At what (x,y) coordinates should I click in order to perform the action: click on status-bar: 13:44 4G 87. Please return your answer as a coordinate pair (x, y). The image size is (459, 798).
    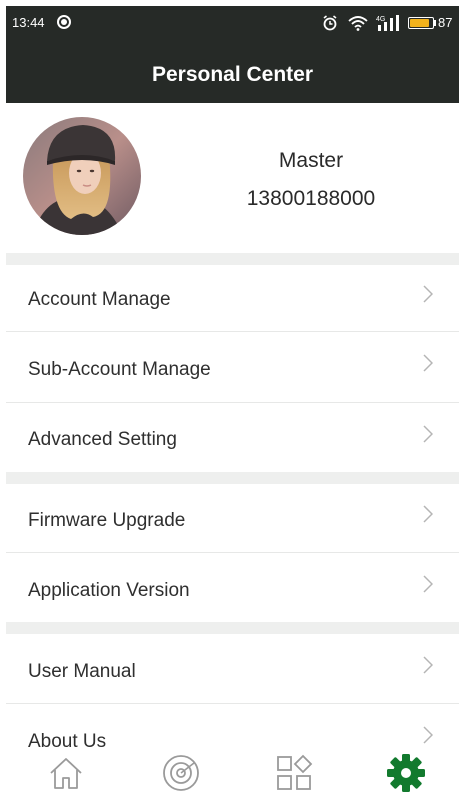
    Looking at the image, I should click on (232, 20).